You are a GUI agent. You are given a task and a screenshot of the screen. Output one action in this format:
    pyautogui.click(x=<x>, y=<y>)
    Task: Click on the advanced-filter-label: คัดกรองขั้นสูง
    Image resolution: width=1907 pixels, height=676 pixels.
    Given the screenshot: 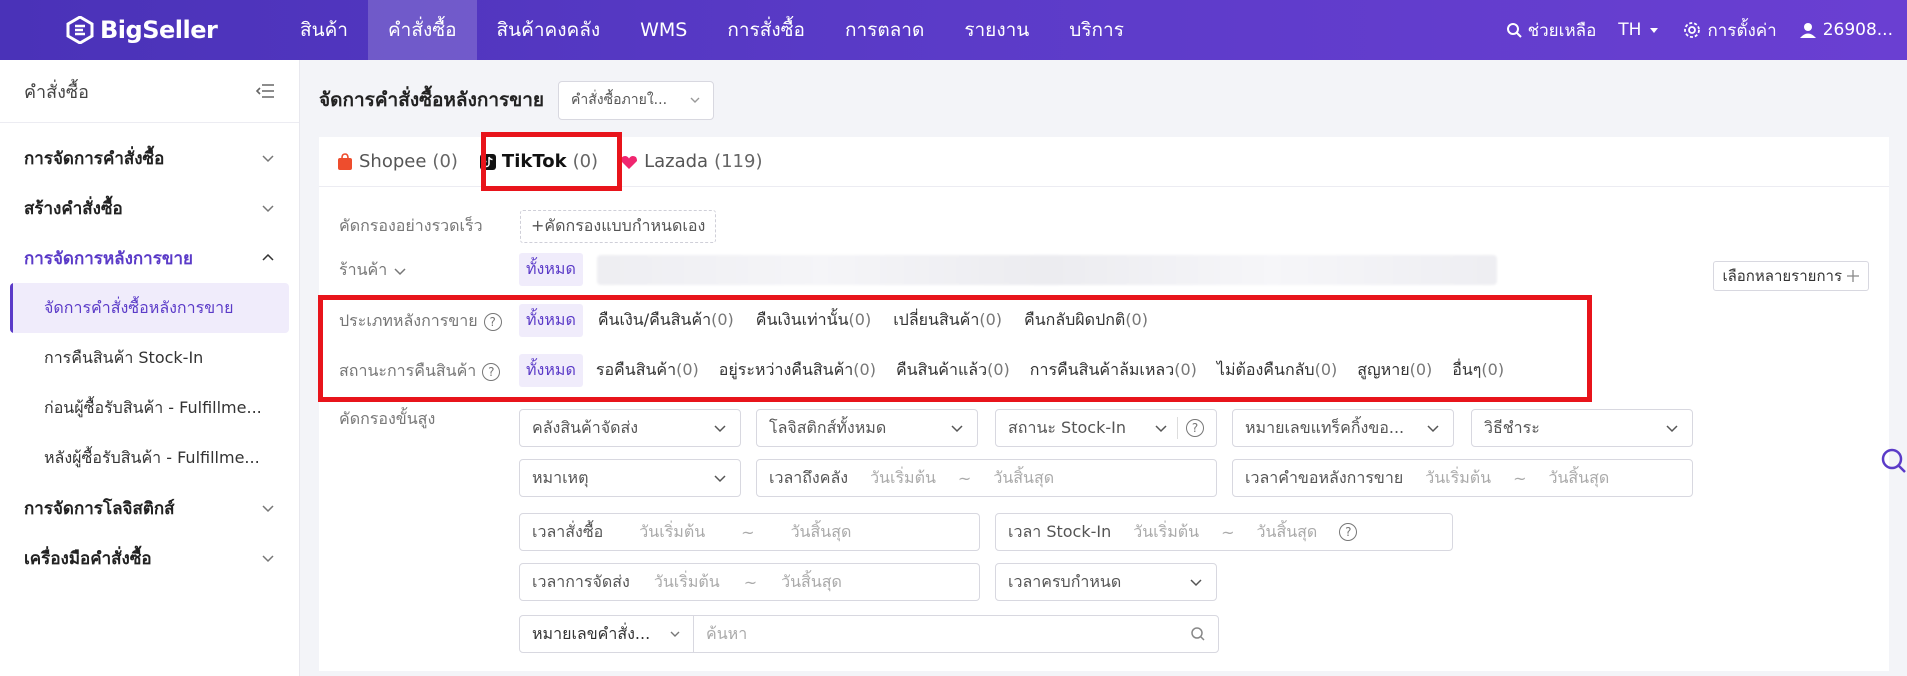 What is the action you would take?
    pyautogui.click(x=387, y=418)
    